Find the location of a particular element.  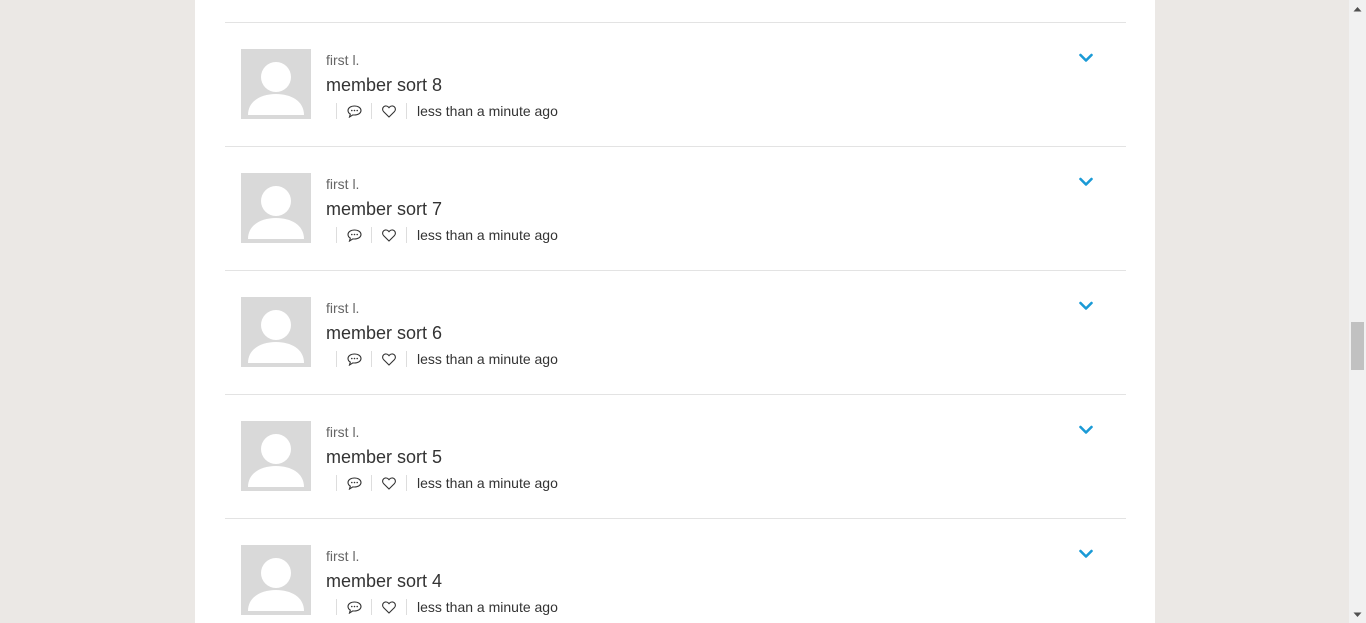

triangle-down-icon is located at coordinates (1357, 614).